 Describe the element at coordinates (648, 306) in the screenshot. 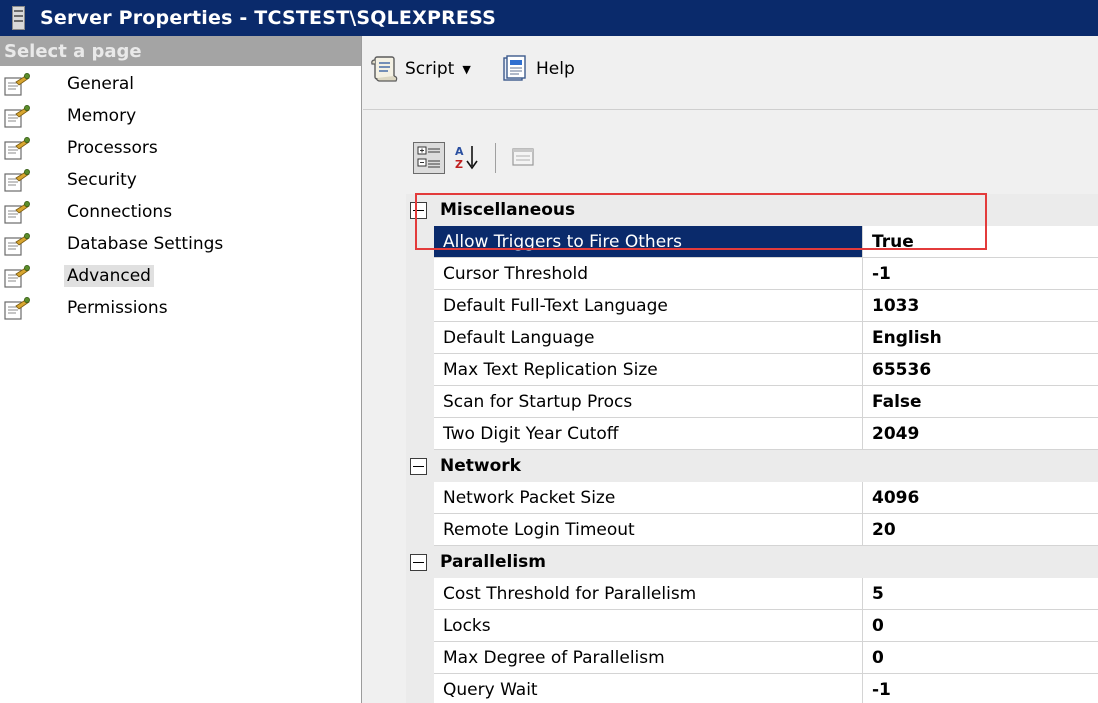

I see `property-name: Default Full-Text Language` at that location.